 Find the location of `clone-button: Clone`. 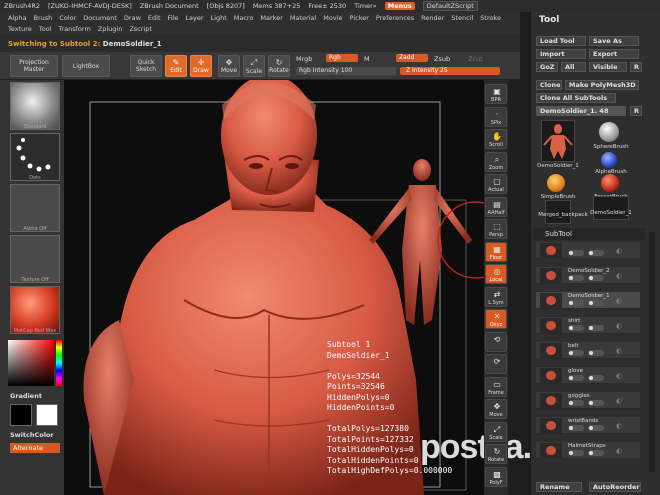

clone-button: Clone is located at coordinates (549, 85).